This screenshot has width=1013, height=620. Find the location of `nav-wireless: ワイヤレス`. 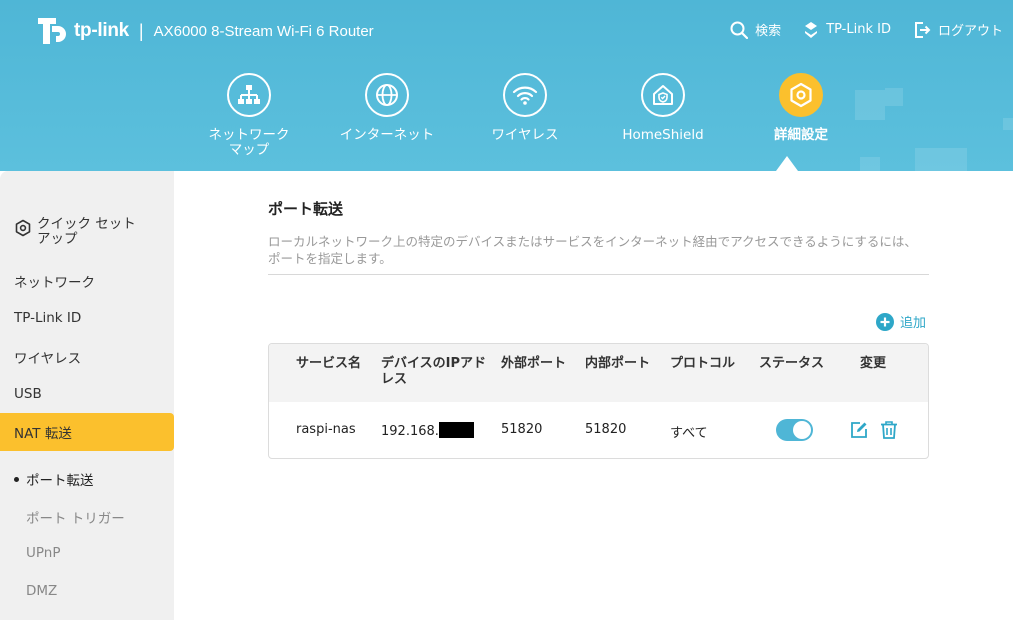

nav-wireless: ワイヤレス is located at coordinates (525, 115).